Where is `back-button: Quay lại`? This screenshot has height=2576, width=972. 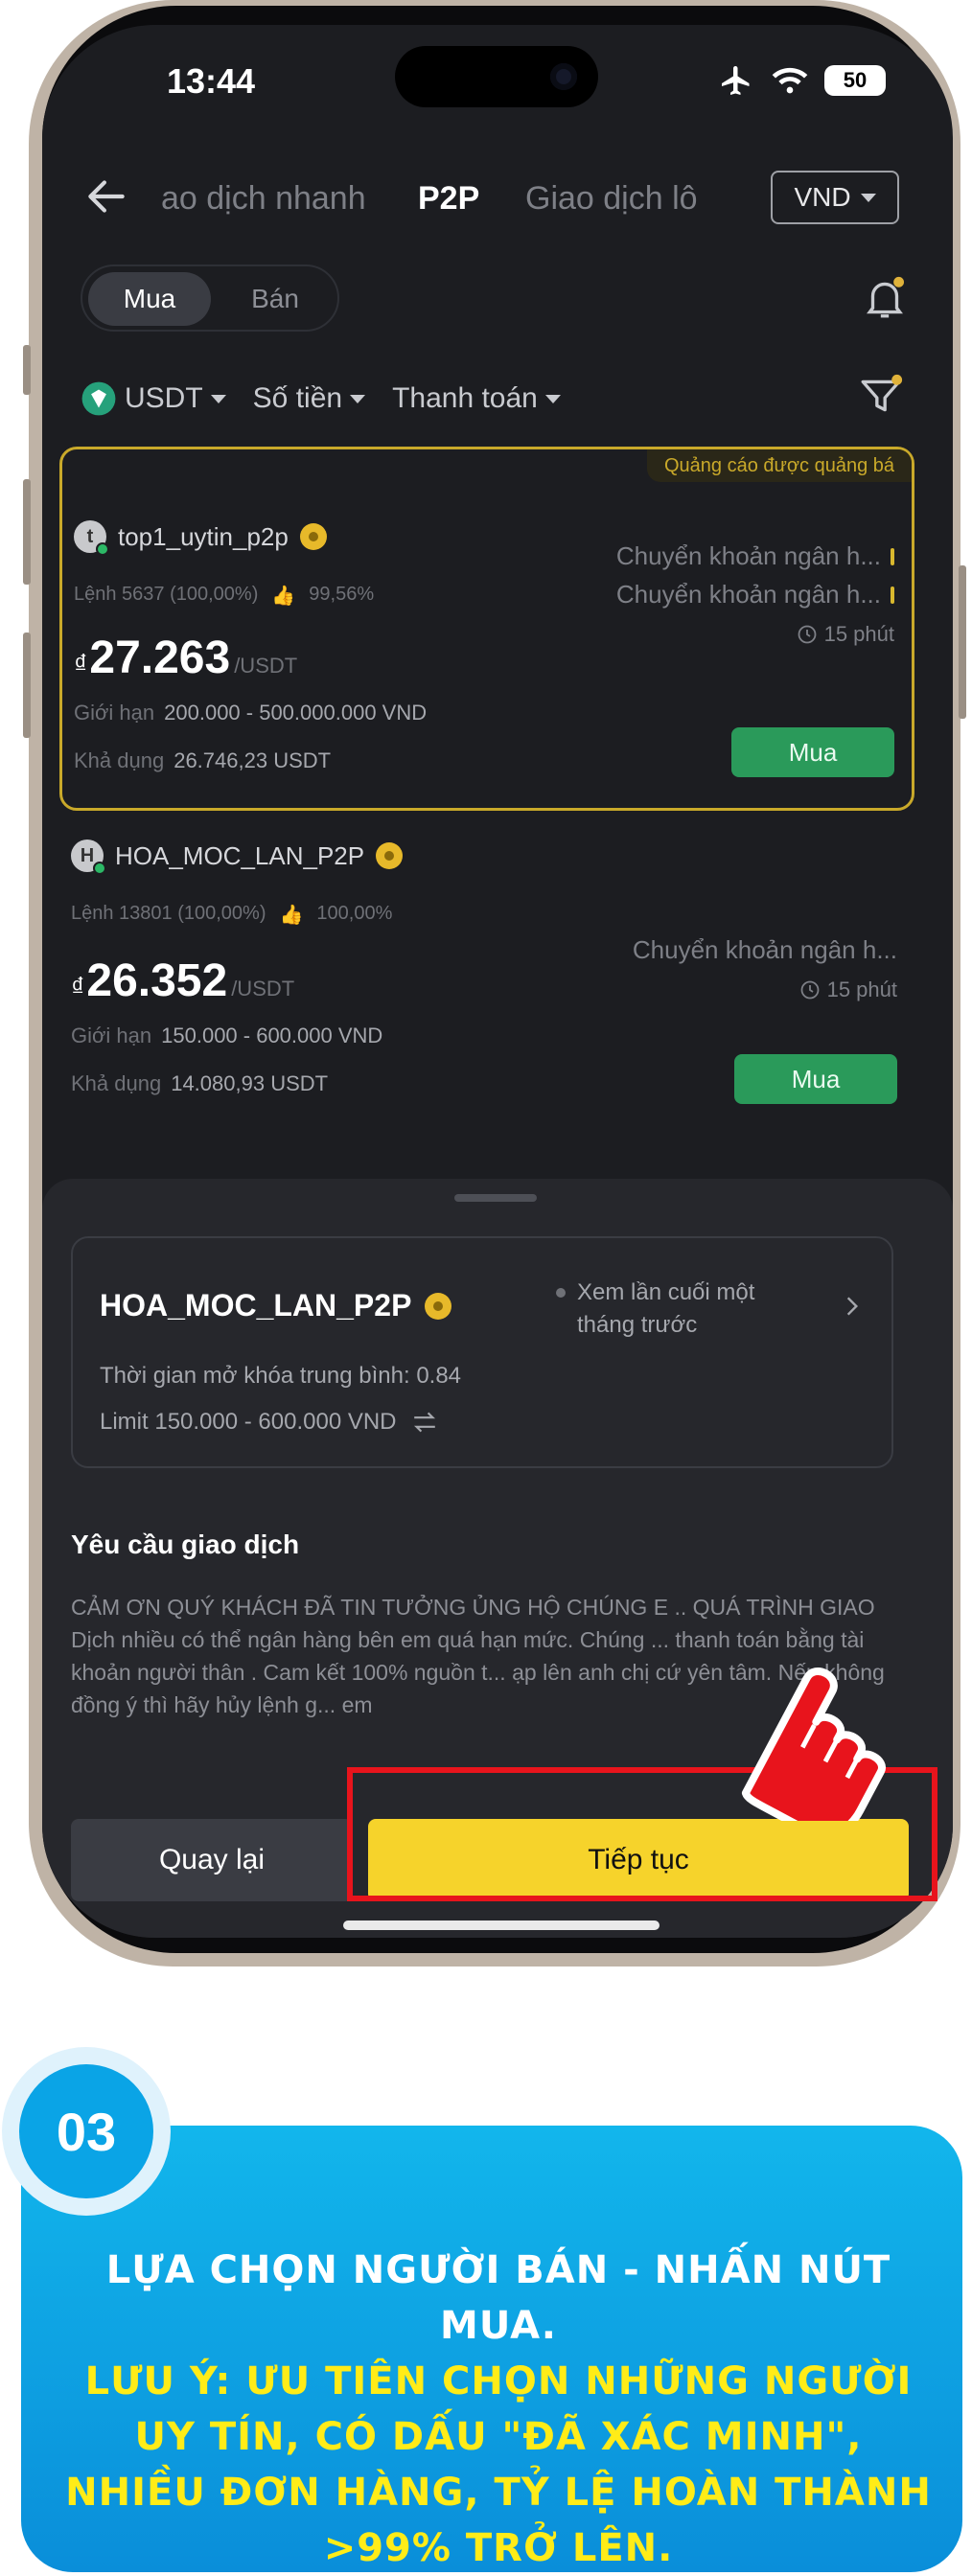
back-button: Quay lại is located at coordinates (212, 1860).